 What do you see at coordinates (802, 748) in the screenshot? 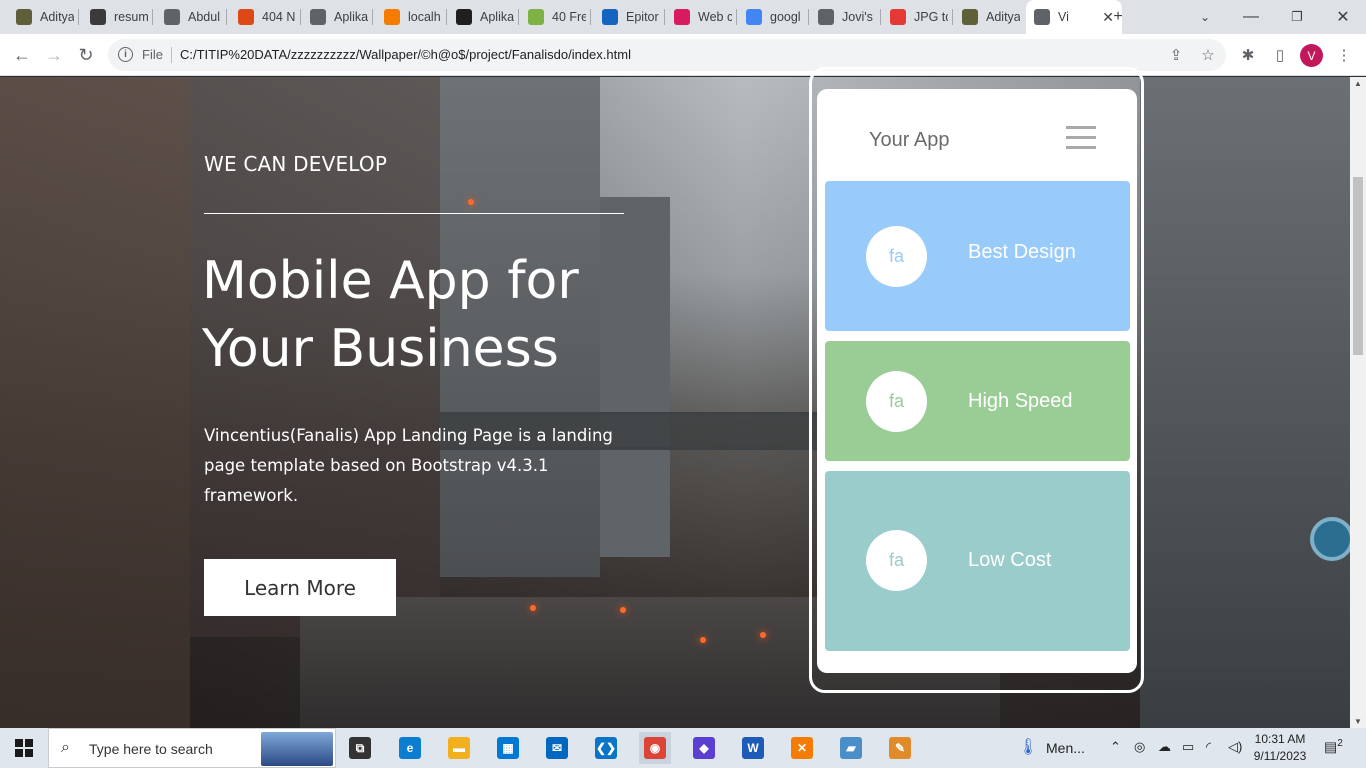
I see `taskbar-app: ✕` at bounding box center [802, 748].